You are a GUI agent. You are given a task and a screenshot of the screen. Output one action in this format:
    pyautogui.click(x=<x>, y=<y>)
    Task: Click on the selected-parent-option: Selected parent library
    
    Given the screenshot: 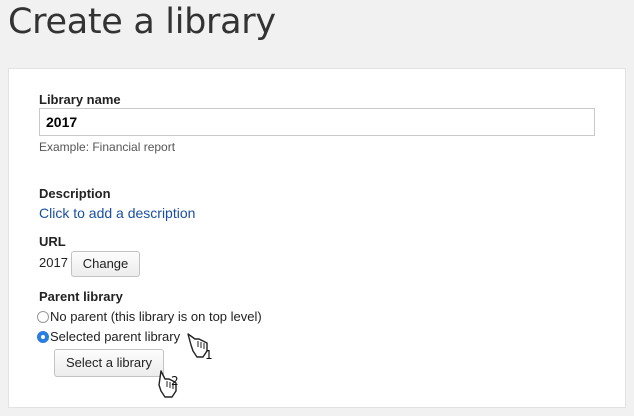 What is the action you would take?
    pyautogui.click(x=108, y=336)
    